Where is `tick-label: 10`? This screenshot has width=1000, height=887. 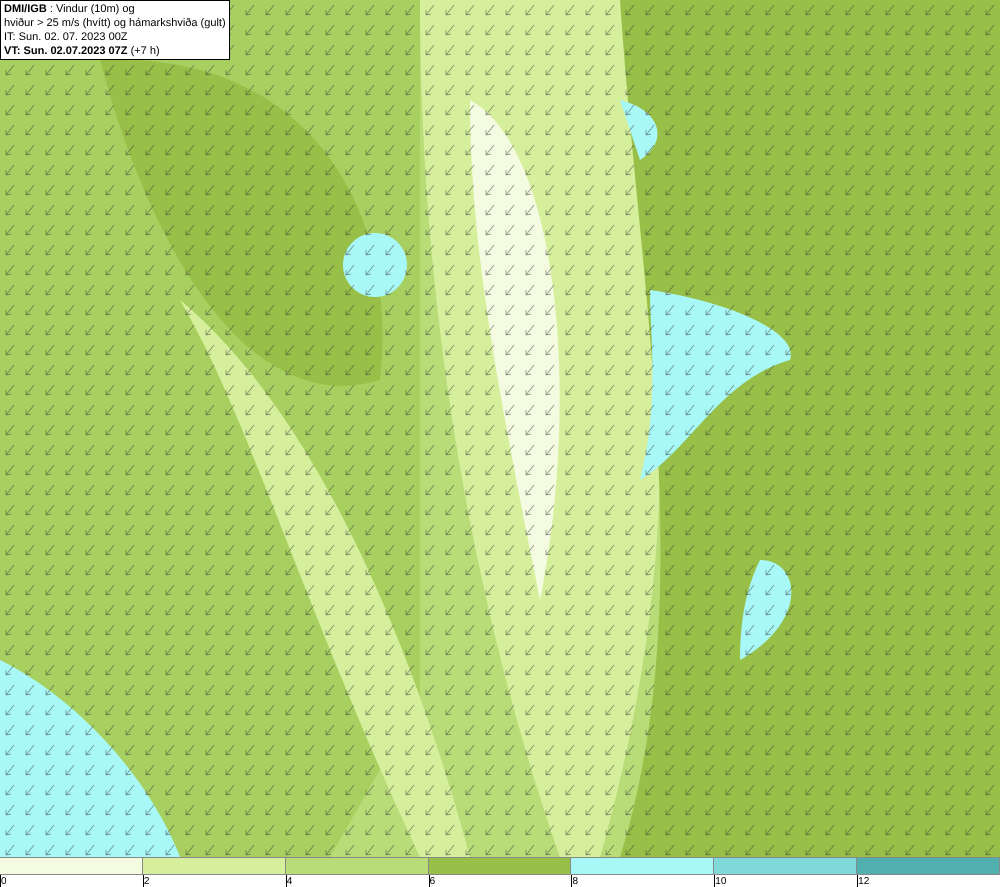
tick-label: 10 is located at coordinates (720, 881).